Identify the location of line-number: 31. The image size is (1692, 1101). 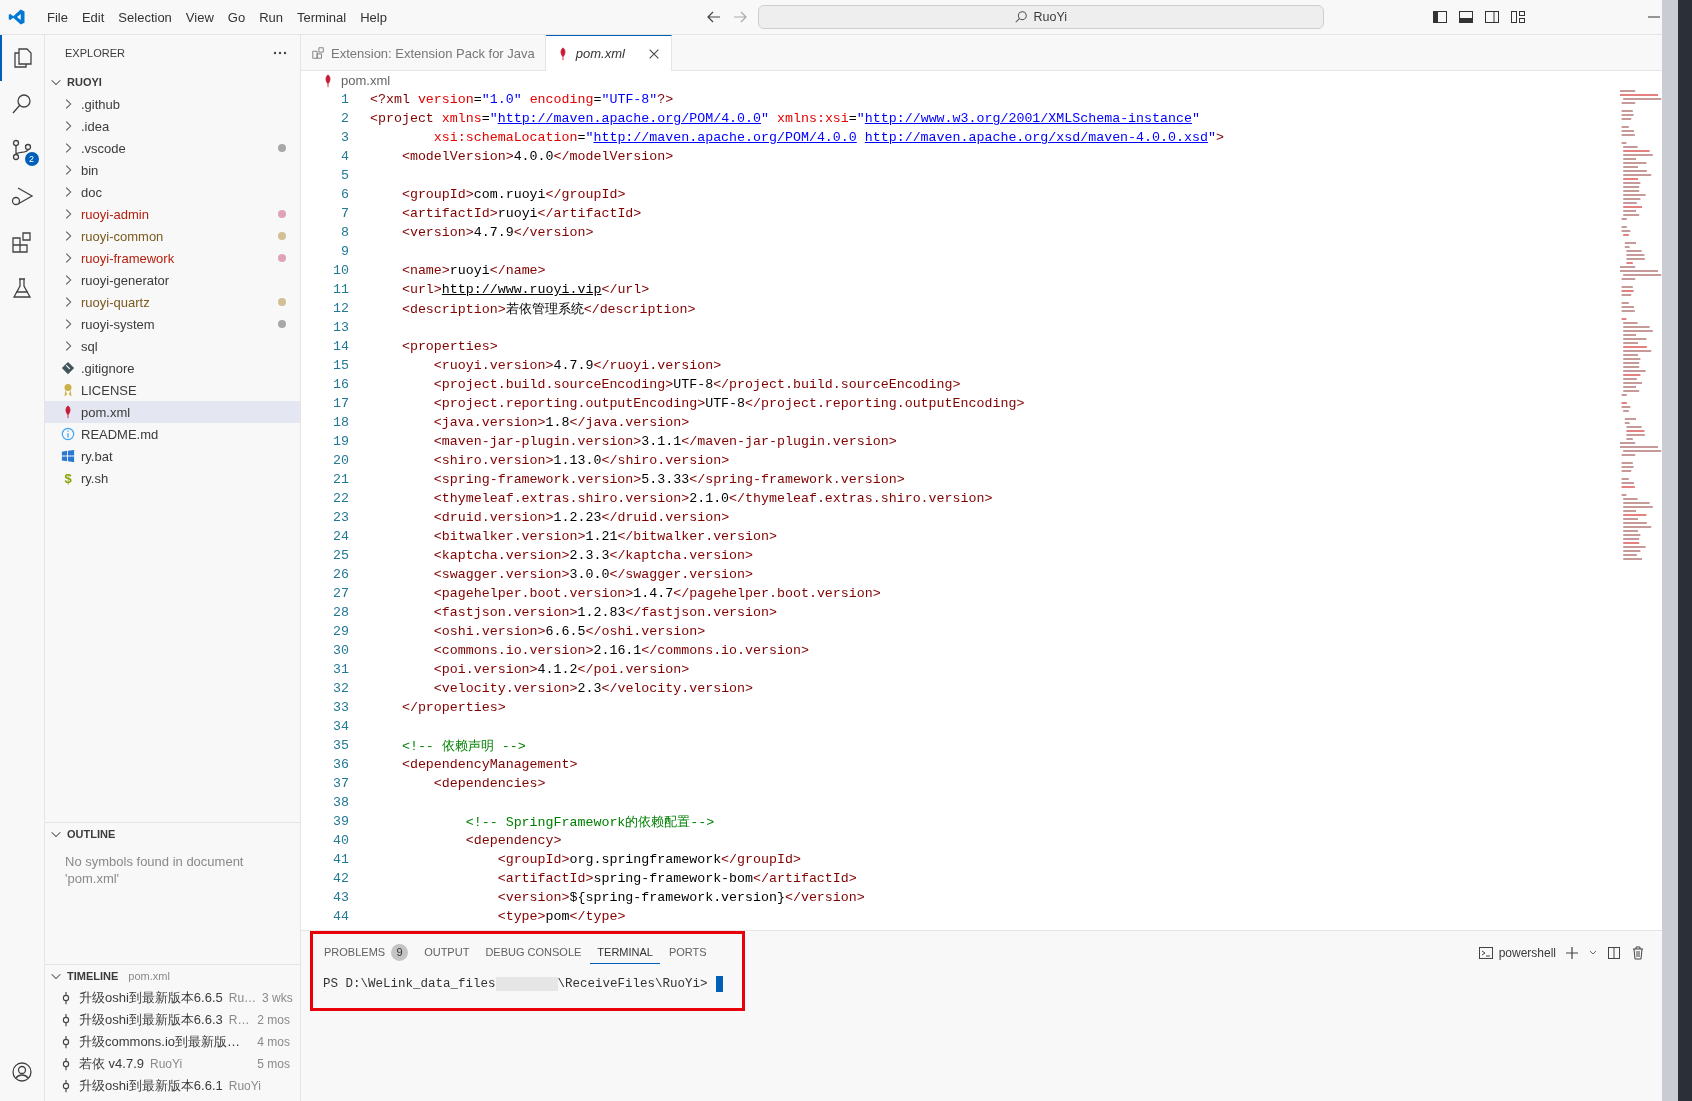
(340, 669).